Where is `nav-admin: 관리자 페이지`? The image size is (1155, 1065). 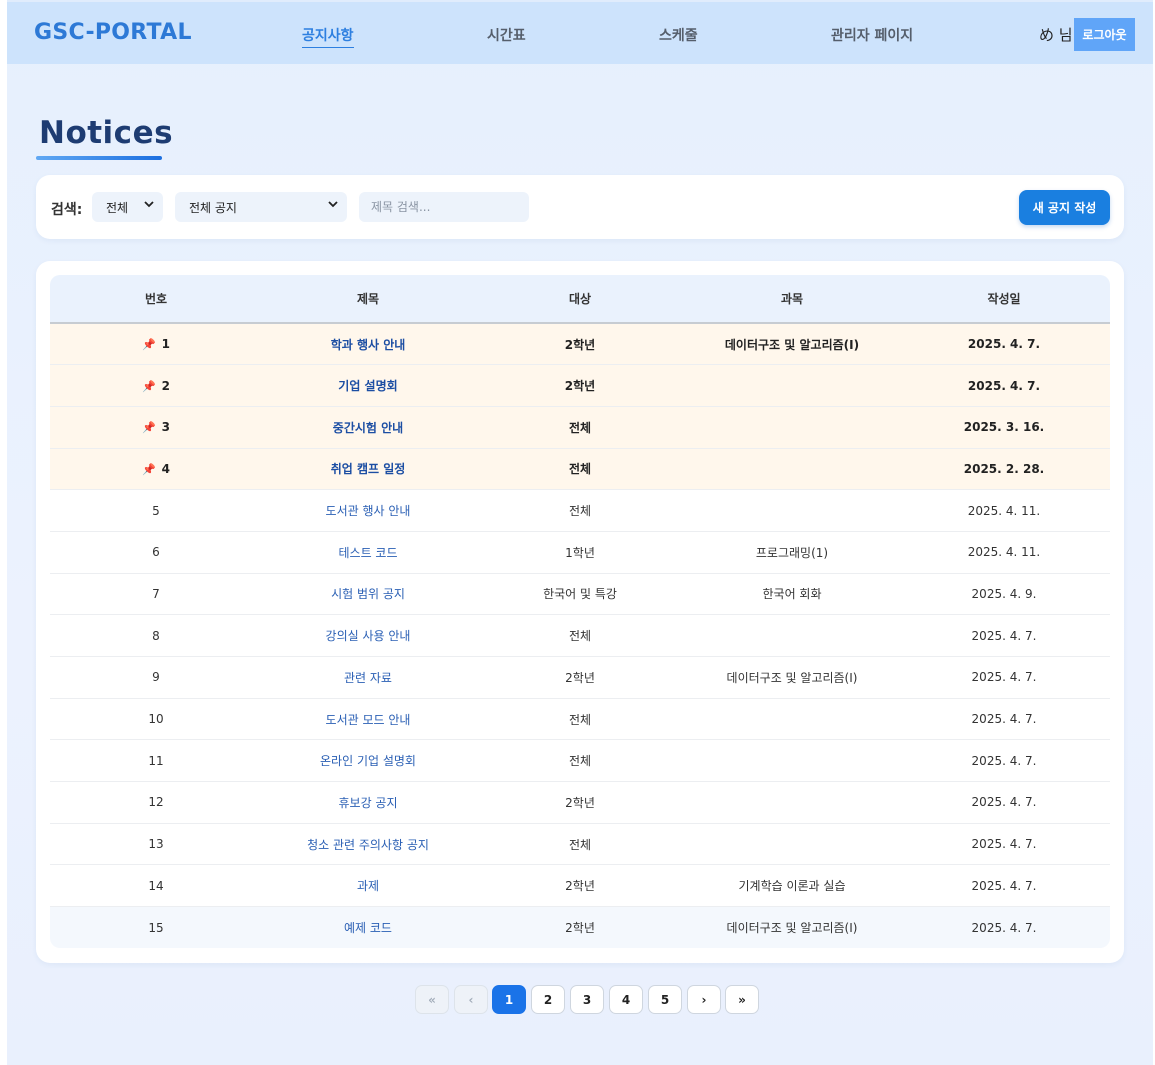 nav-admin: 관리자 페이지 is located at coordinates (872, 35).